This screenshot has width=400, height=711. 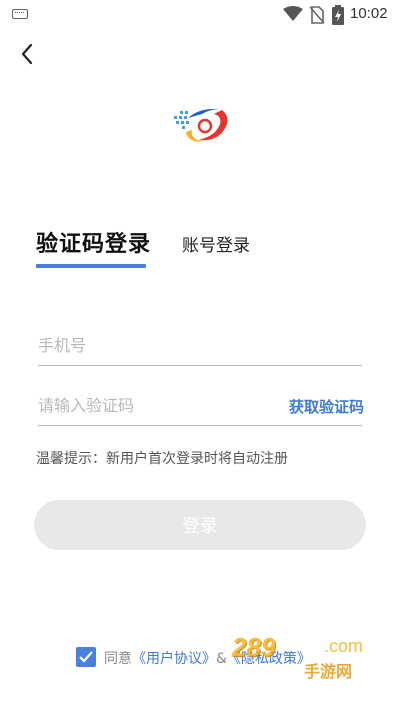 What do you see at coordinates (200, 14) in the screenshot?
I see `status-bar: 10:02` at bounding box center [200, 14].